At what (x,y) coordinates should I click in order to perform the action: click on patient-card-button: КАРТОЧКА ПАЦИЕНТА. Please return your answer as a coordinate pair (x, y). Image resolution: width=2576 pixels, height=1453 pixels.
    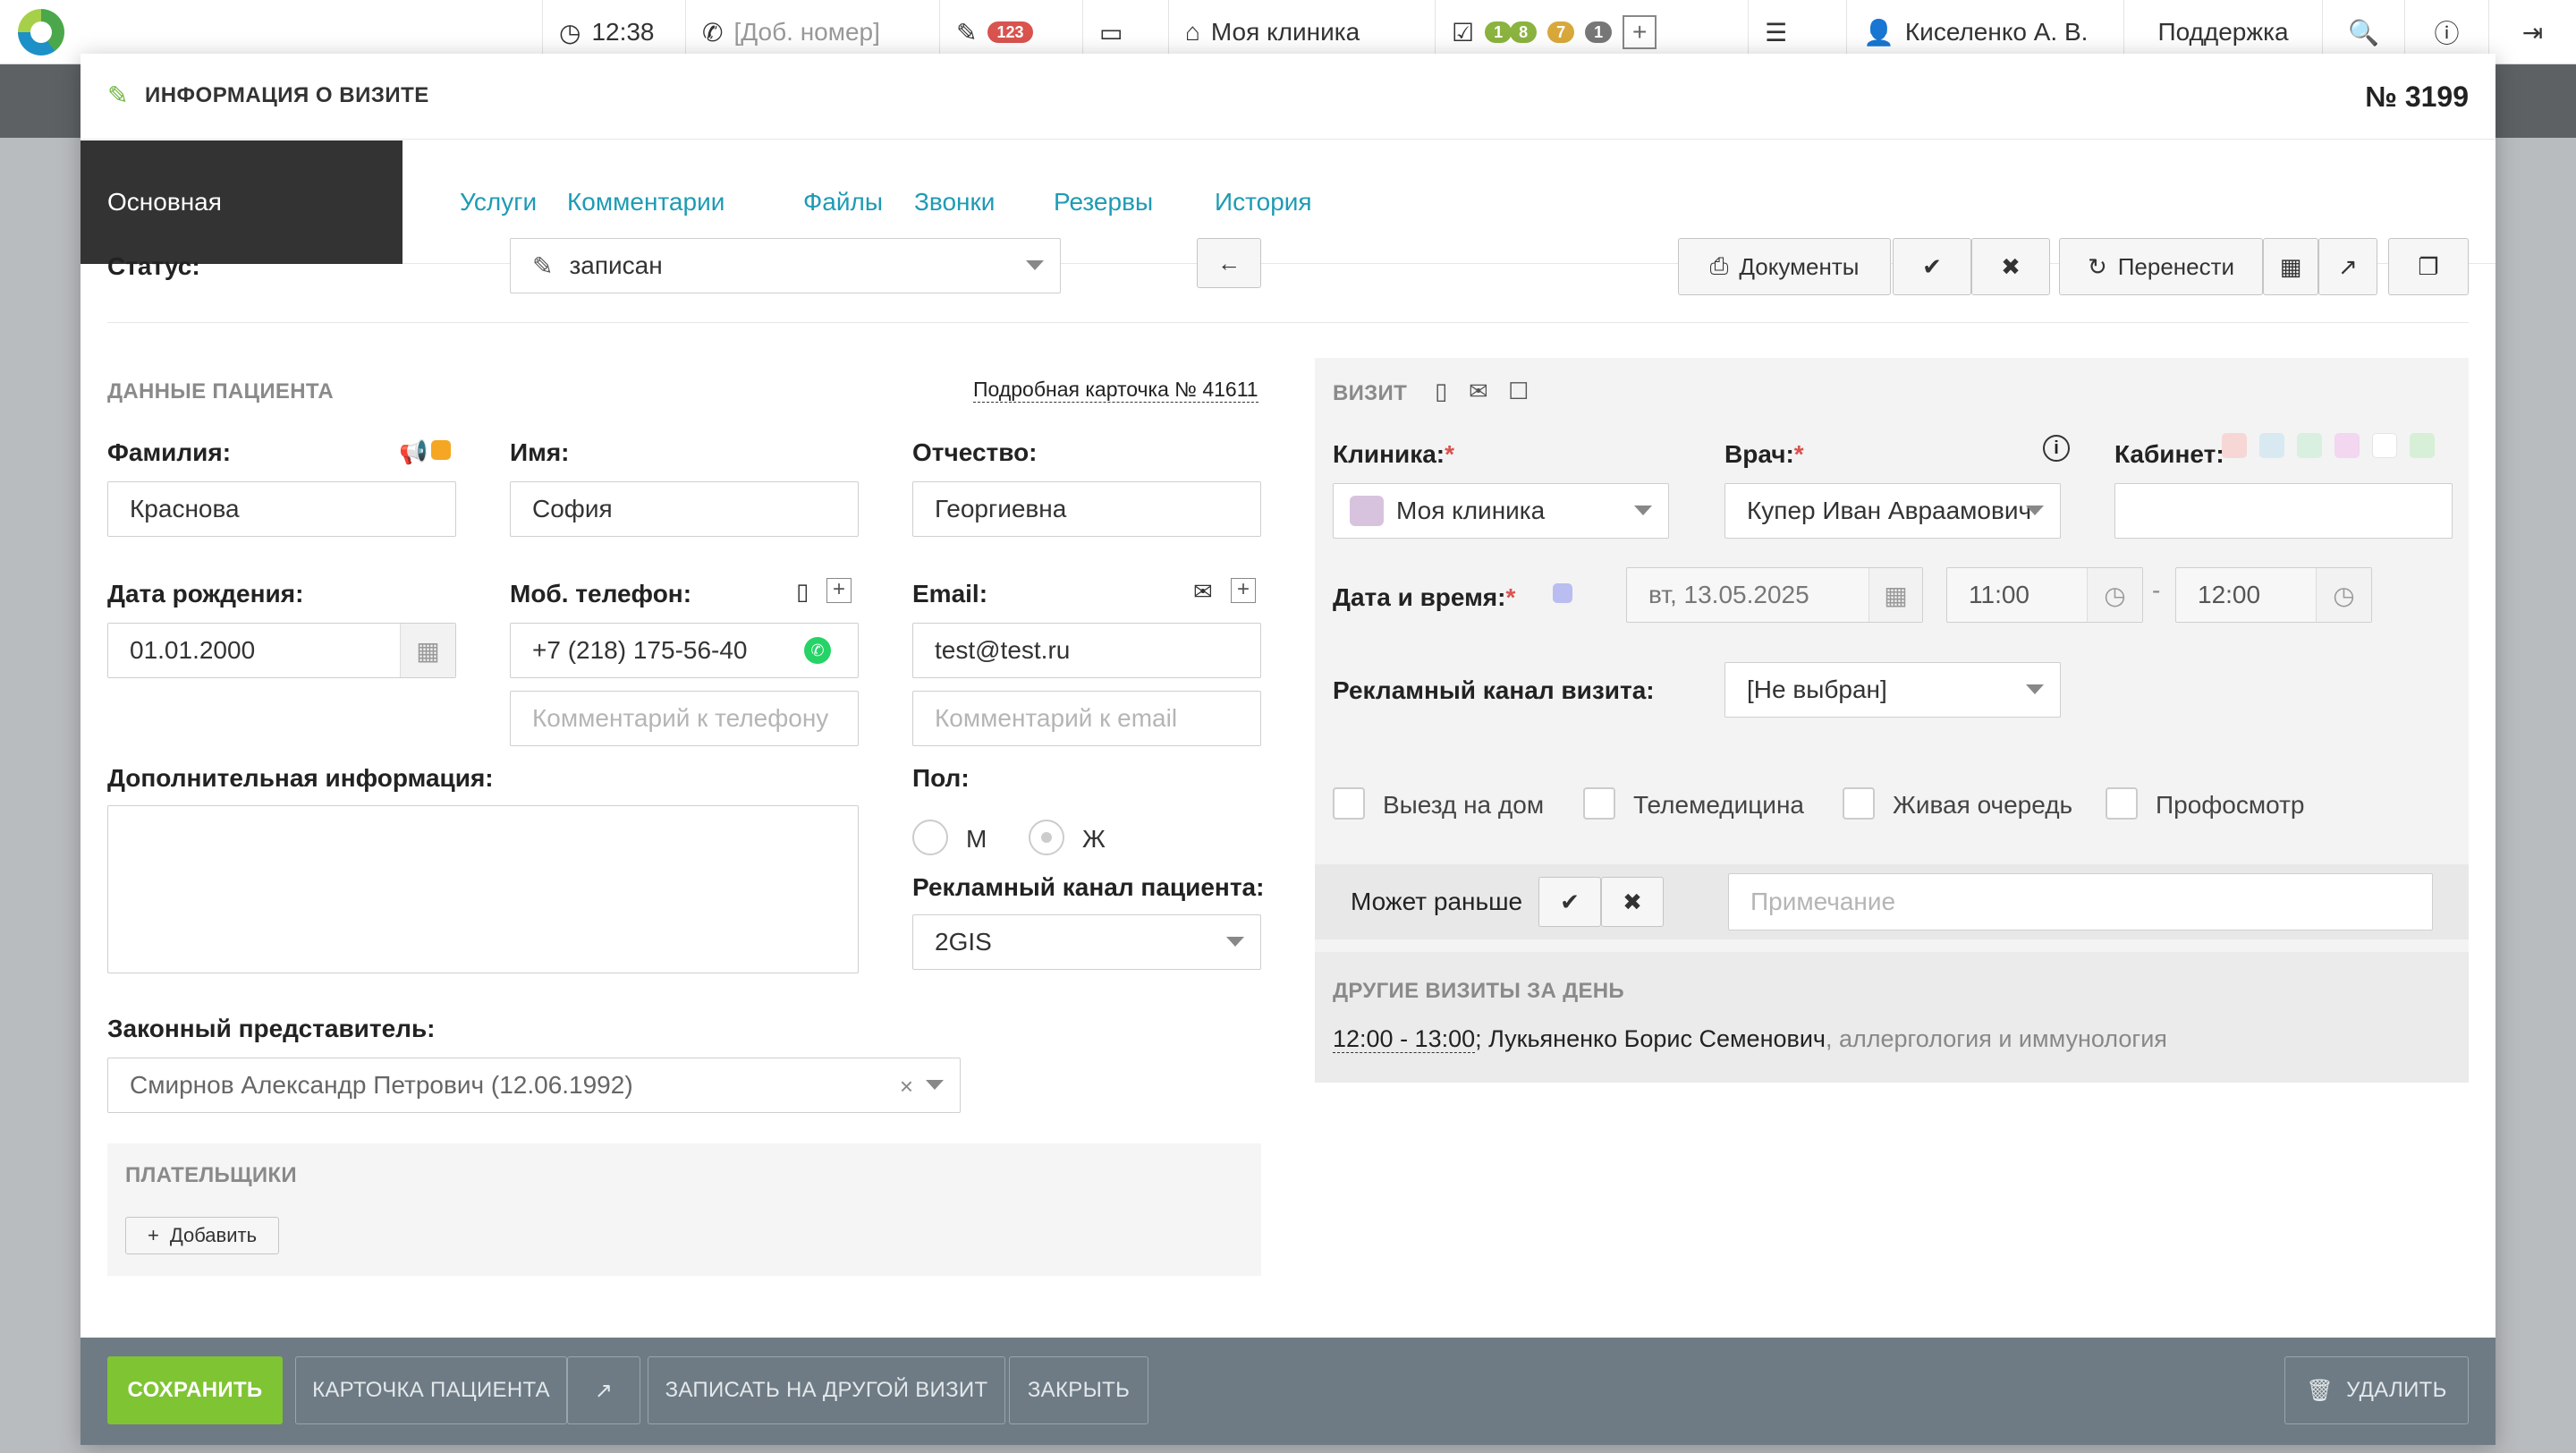
    Looking at the image, I should click on (431, 1390).